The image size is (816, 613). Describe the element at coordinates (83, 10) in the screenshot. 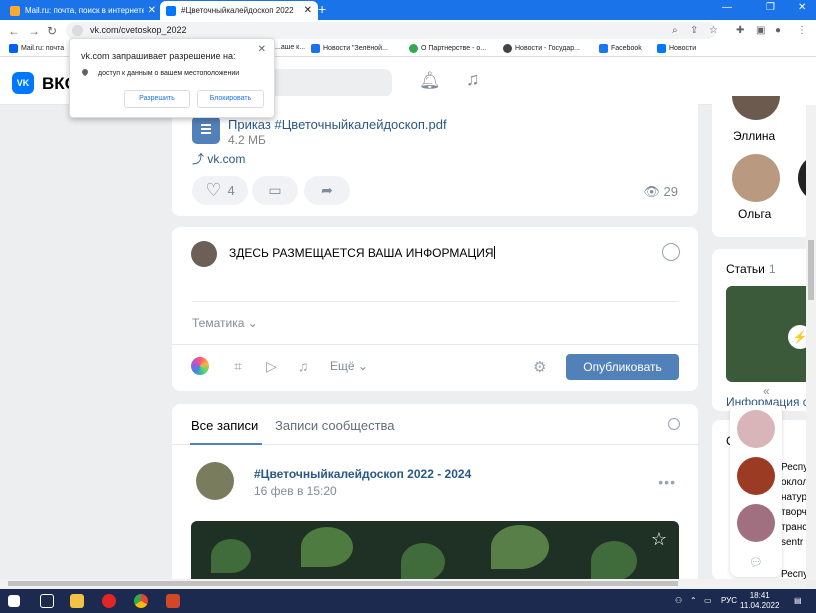

I see `tab-mailru: Mail.ru: почта, поиск в интернете ✕` at that location.